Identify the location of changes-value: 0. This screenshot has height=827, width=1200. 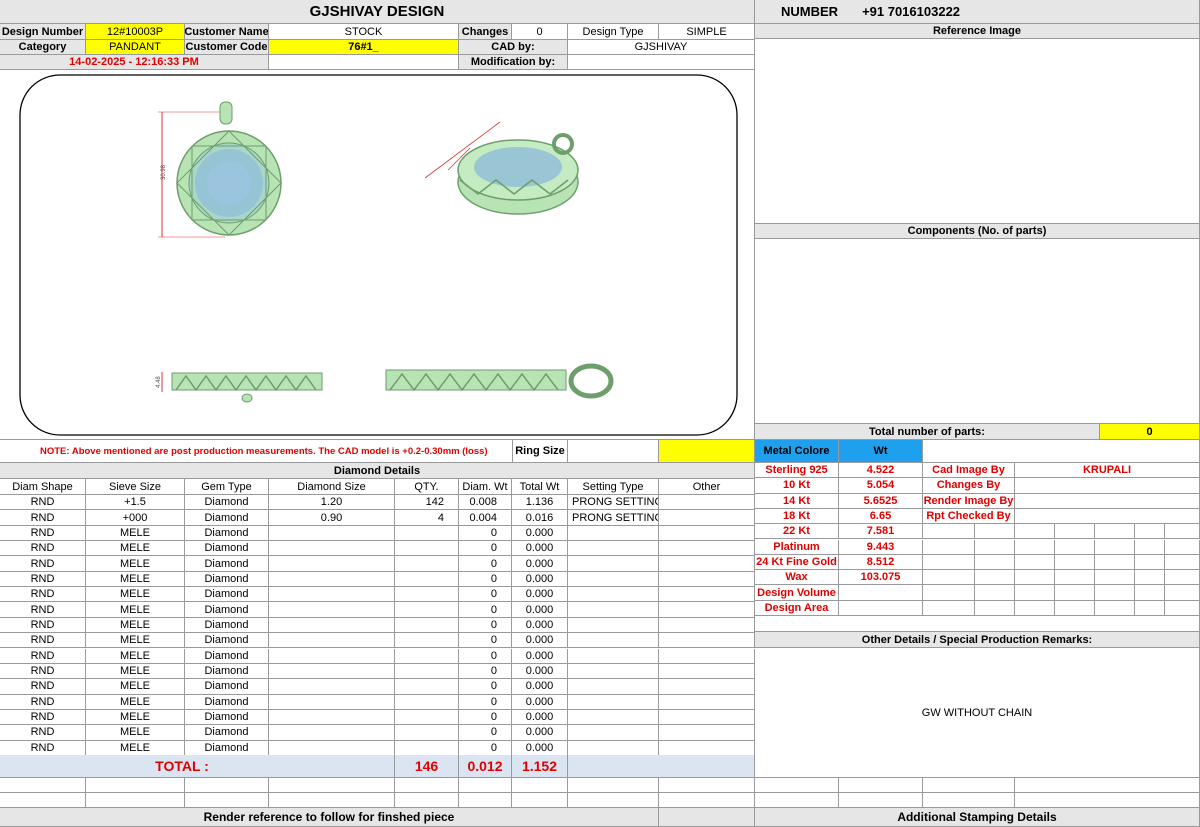
(540, 32).